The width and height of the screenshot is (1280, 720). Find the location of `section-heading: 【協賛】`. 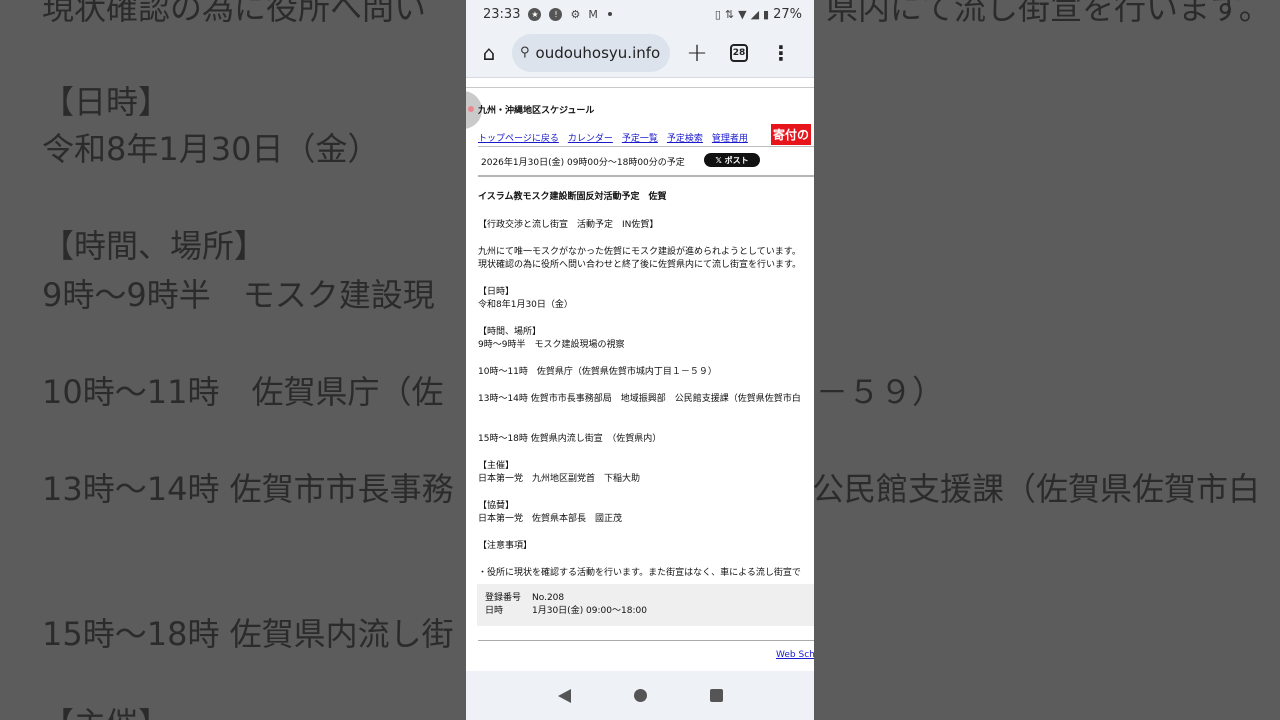

section-heading: 【協賛】 is located at coordinates (496, 506).